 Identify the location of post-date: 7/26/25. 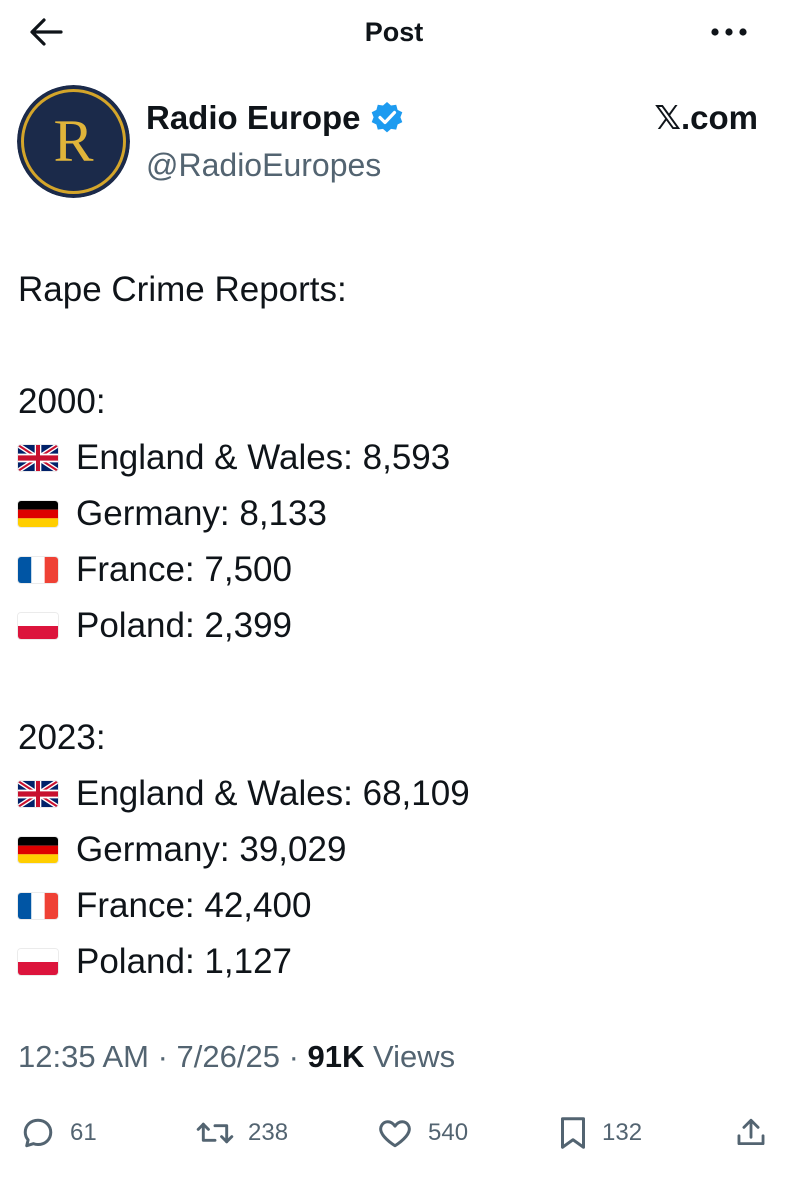
(228, 1056).